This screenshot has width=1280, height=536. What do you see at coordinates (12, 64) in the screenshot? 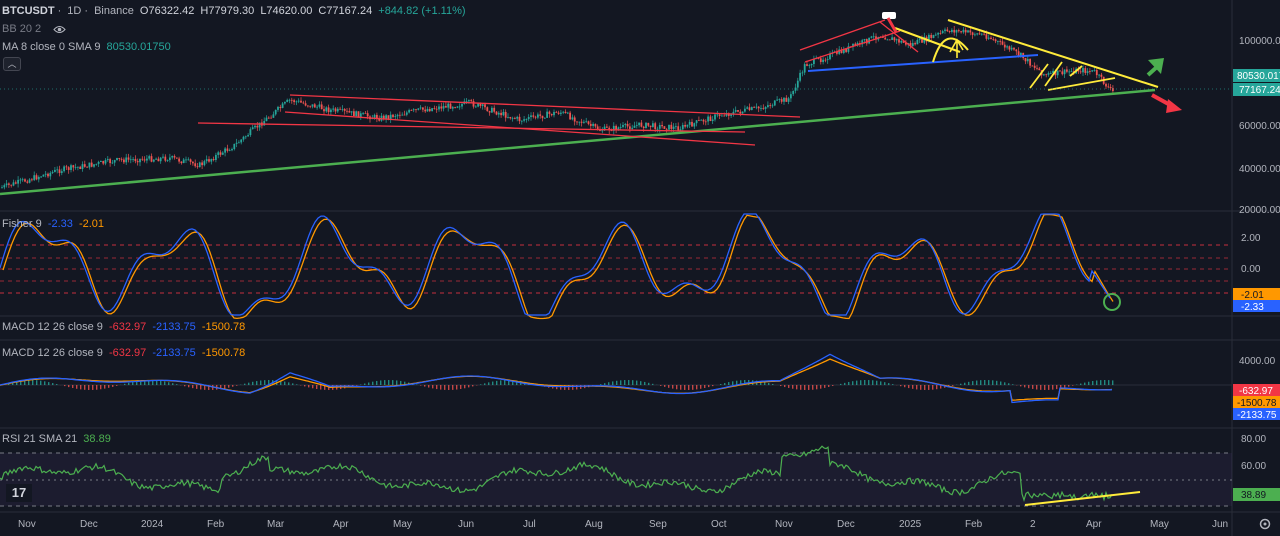
I see `collapse-legend-button: ︿` at bounding box center [12, 64].